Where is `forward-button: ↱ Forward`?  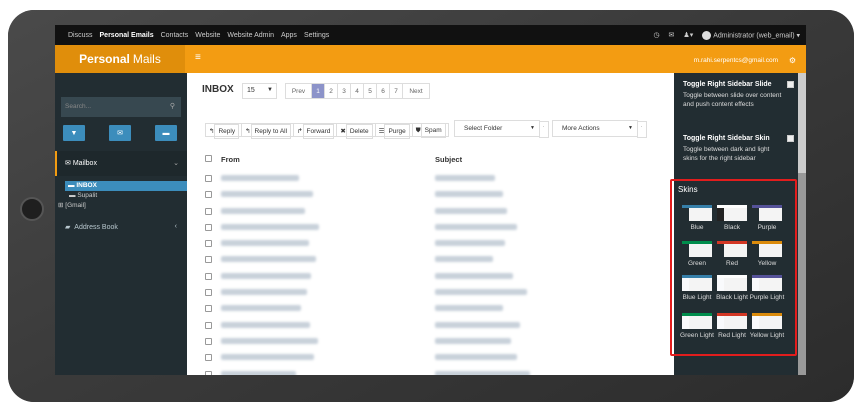 forward-button: ↱ Forward is located at coordinates (315, 131).